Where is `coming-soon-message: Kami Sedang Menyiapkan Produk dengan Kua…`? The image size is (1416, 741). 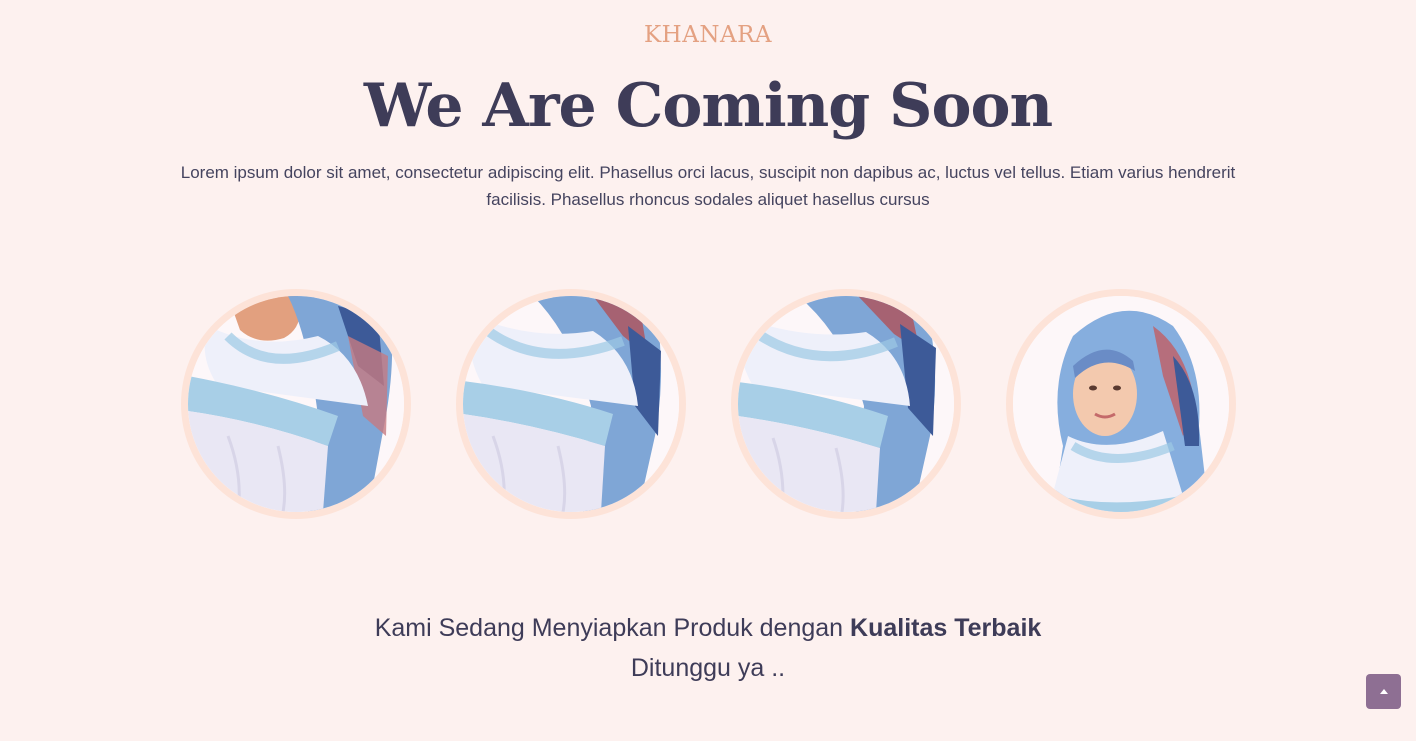
coming-soon-message: Kami Sedang Menyiapkan Produk dengan Kua… is located at coordinates (708, 648).